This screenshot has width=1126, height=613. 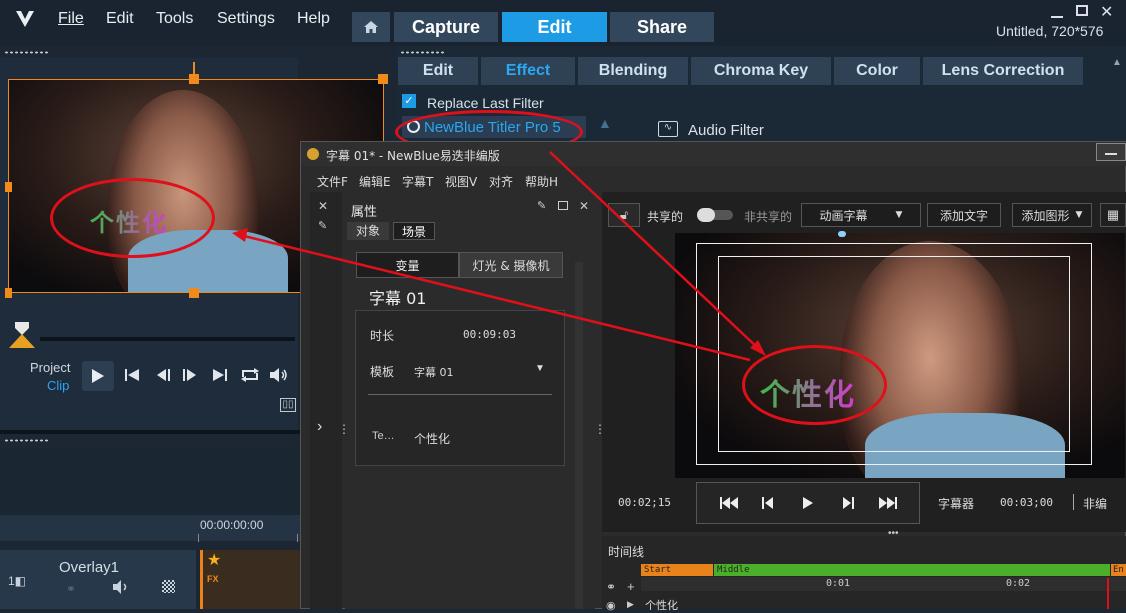 I want to click on tab-share: Share, so click(x=662, y=27).